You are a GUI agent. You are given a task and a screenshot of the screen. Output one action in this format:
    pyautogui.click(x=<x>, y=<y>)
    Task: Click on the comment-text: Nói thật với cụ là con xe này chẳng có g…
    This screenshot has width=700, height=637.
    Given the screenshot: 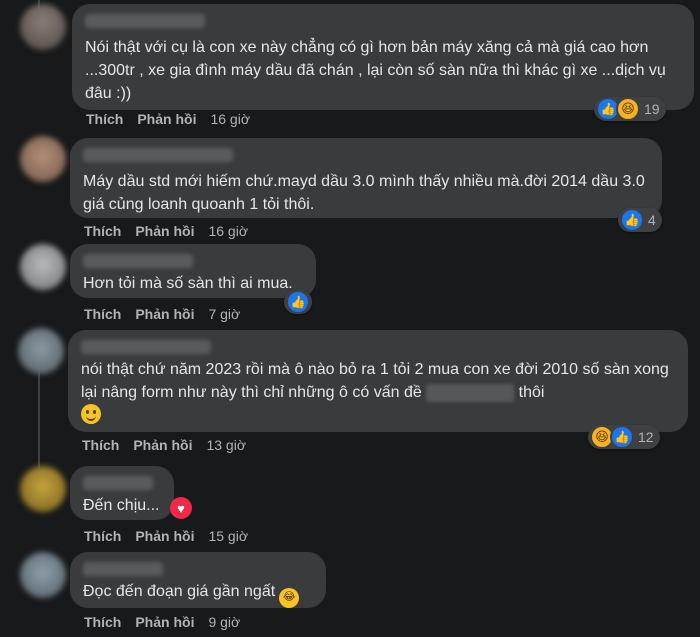 What is the action you would take?
    pyautogui.click(x=378, y=70)
    